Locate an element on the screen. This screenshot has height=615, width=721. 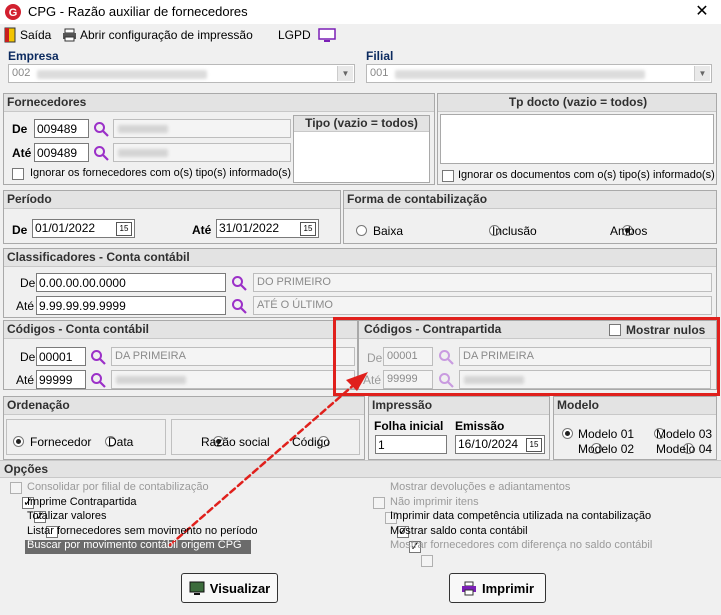
option-label: Consolidar por filial de contabilização is located at coordinates (118, 487).